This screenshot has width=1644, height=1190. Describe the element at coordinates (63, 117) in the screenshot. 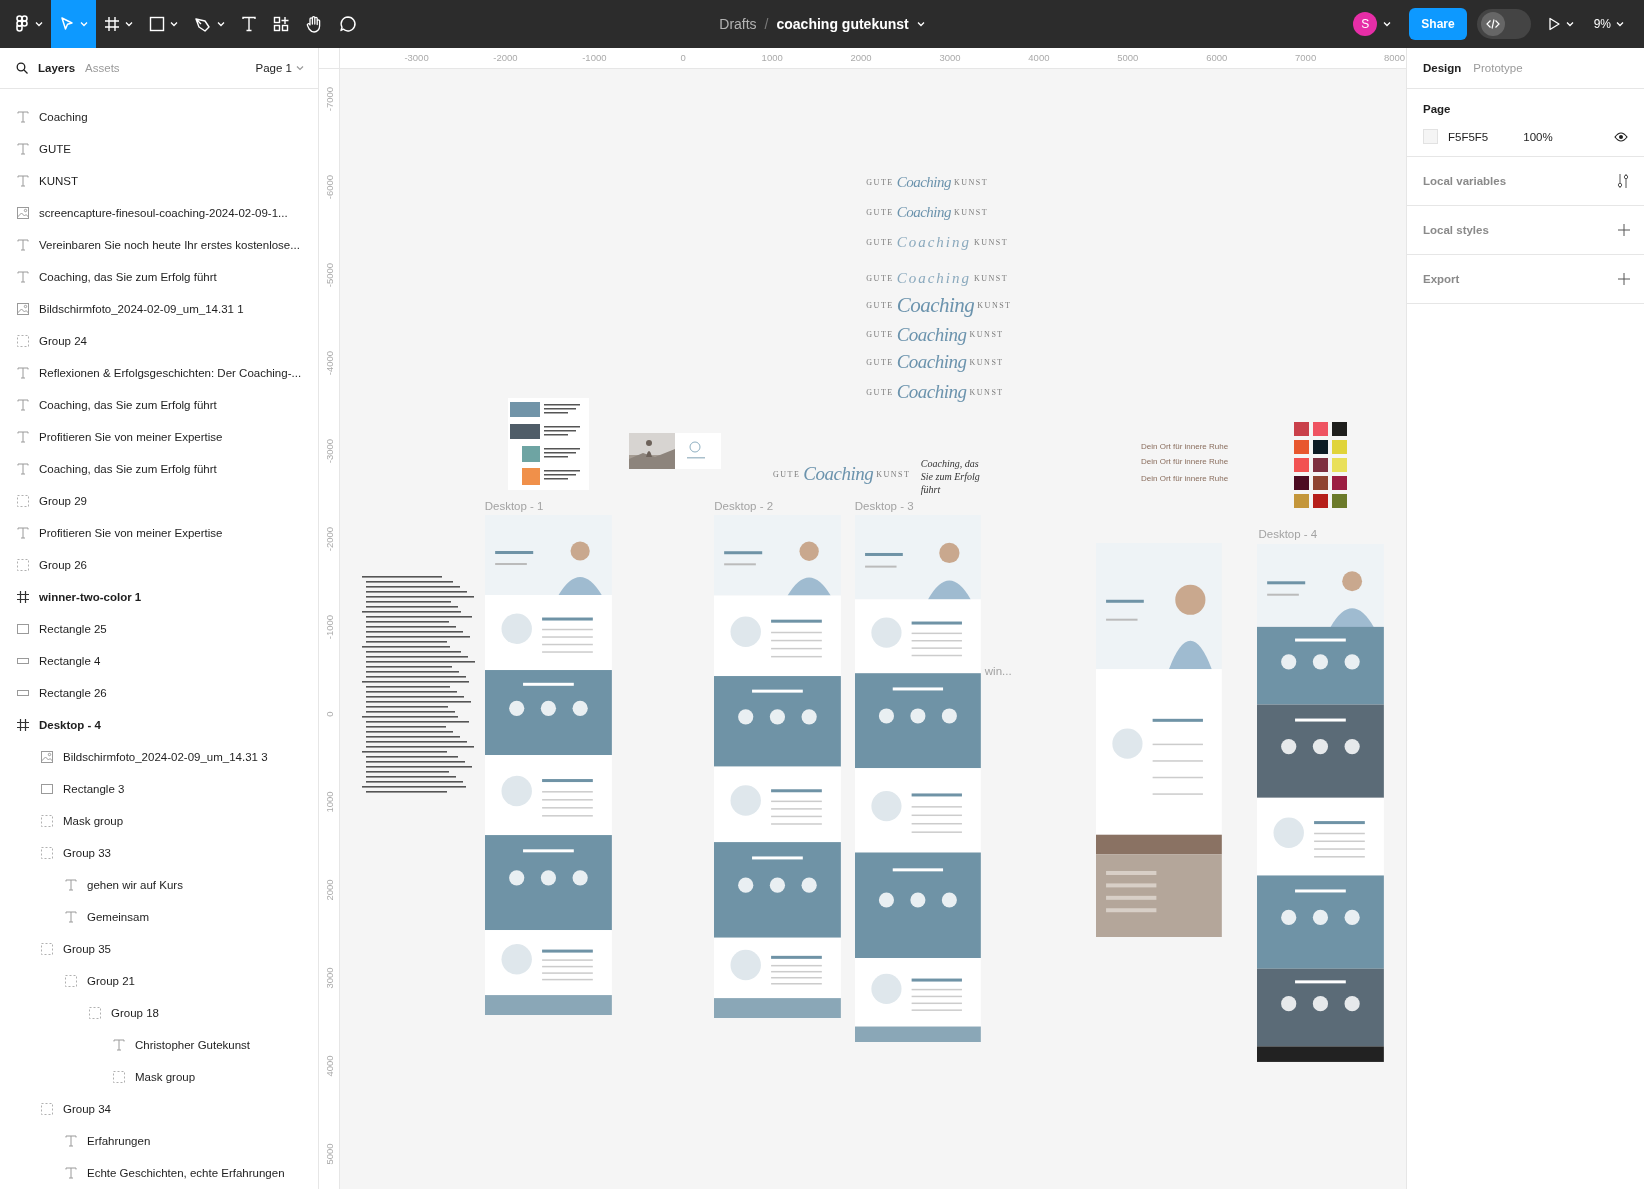

I see `layer-item: Coaching` at that location.